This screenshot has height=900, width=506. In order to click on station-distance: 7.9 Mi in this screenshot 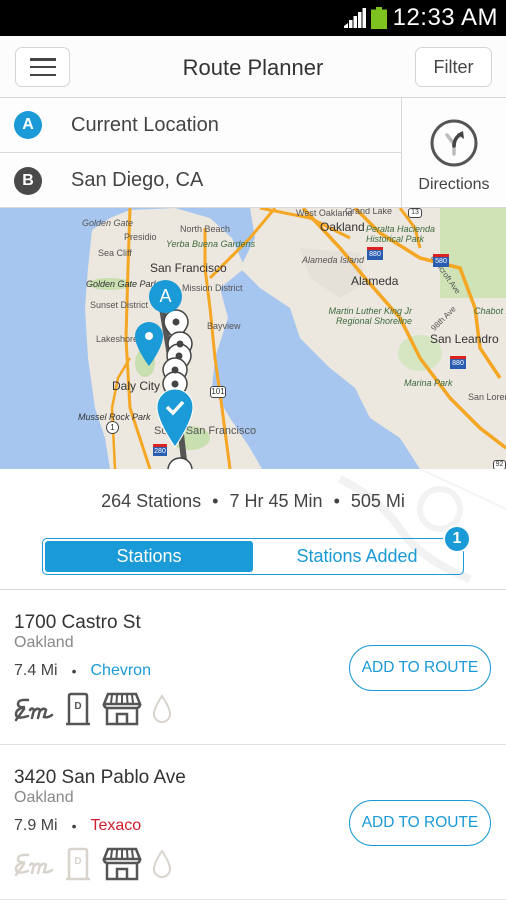, I will do `click(36, 825)`.